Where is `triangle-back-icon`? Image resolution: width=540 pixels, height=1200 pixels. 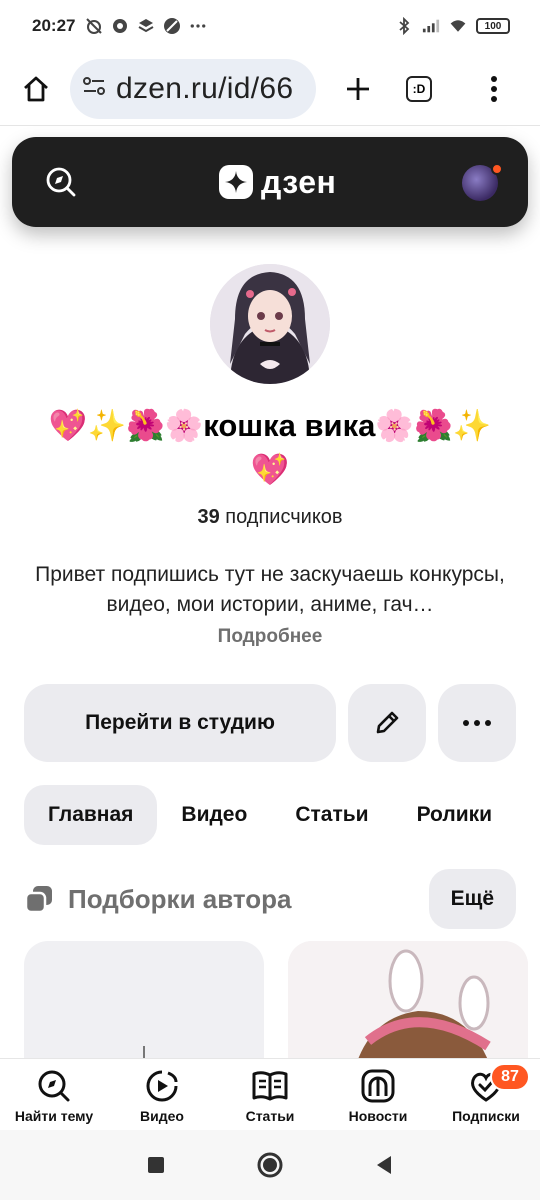 triangle-back-icon is located at coordinates (384, 1165).